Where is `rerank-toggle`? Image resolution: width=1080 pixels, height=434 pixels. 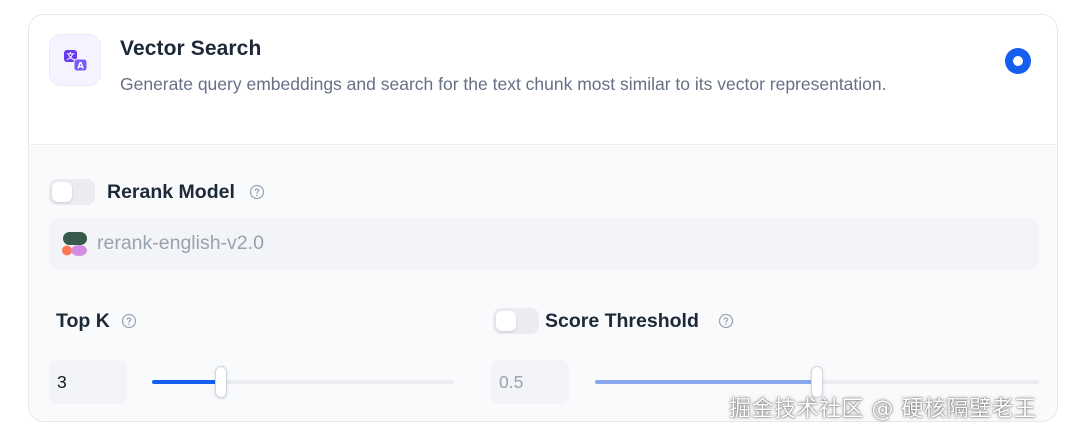 rerank-toggle is located at coordinates (72, 192).